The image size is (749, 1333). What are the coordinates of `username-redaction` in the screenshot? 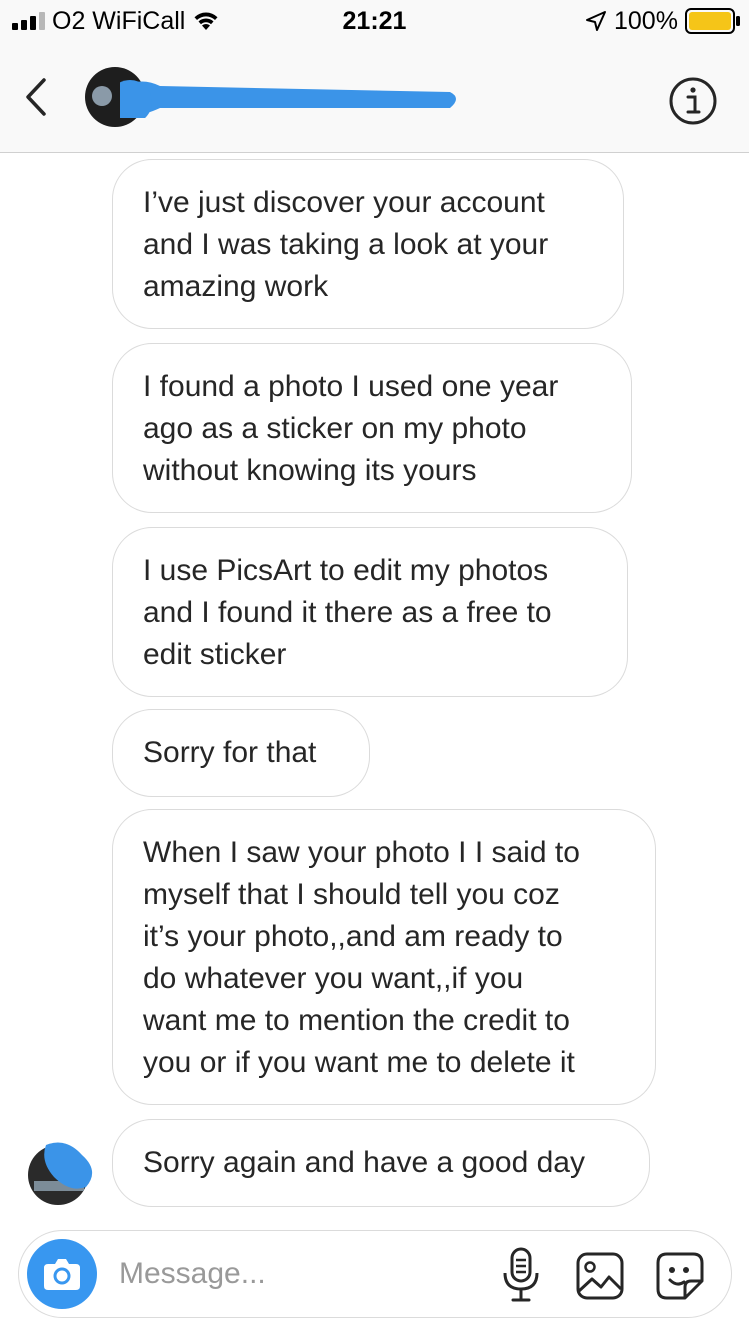 It's located at (290, 98).